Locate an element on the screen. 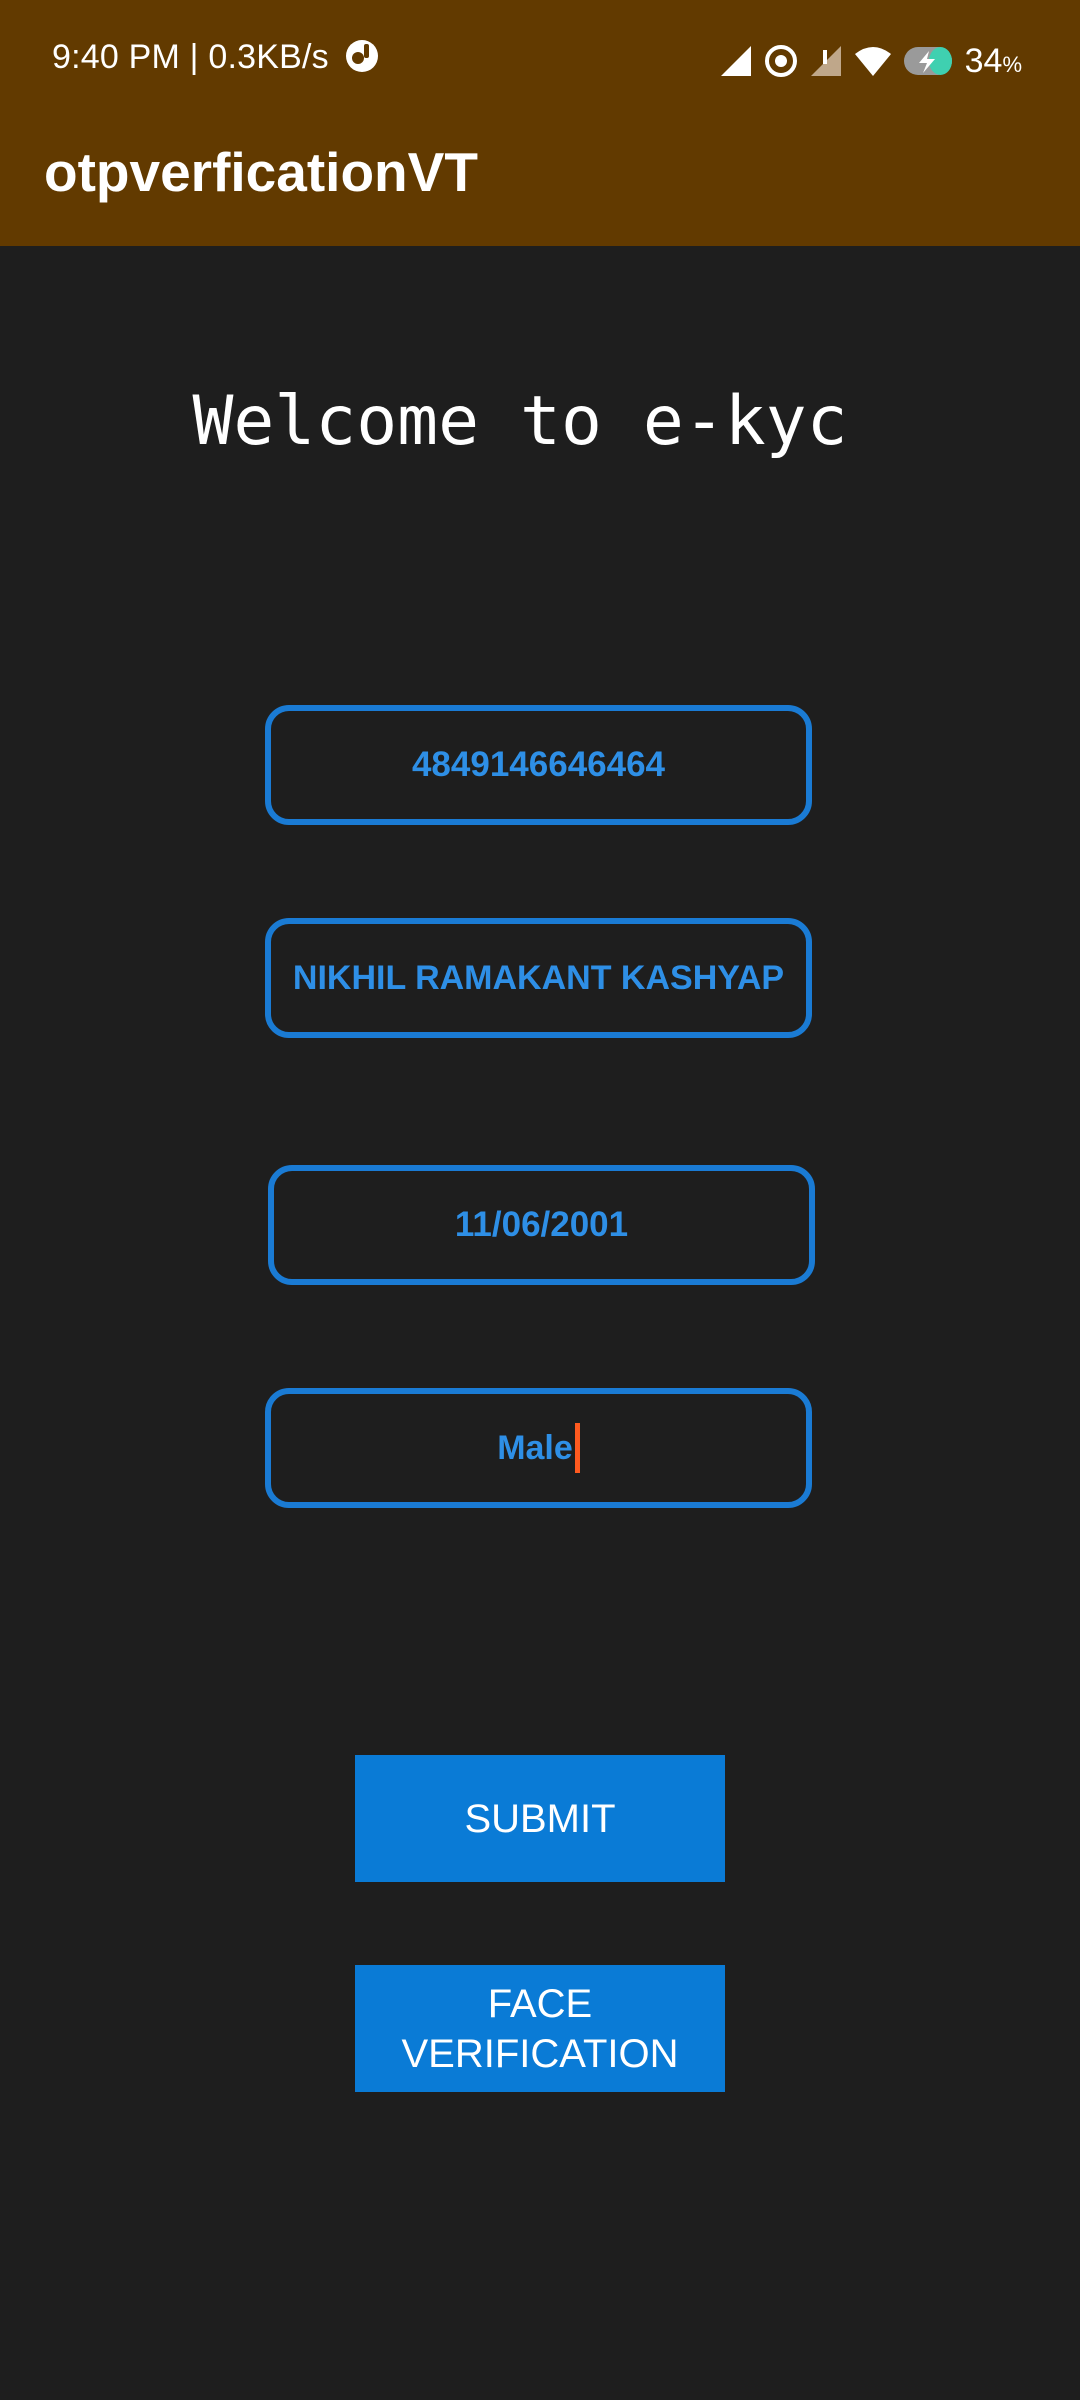  battery-charging-icon is located at coordinates (927, 61).